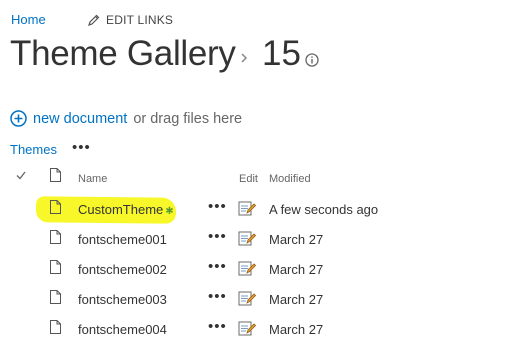 The width and height of the screenshot is (530, 345). What do you see at coordinates (265, 240) in the screenshot?
I see `table-row: fontscheme001 ••• March 27` at bounding box center [265, 240].